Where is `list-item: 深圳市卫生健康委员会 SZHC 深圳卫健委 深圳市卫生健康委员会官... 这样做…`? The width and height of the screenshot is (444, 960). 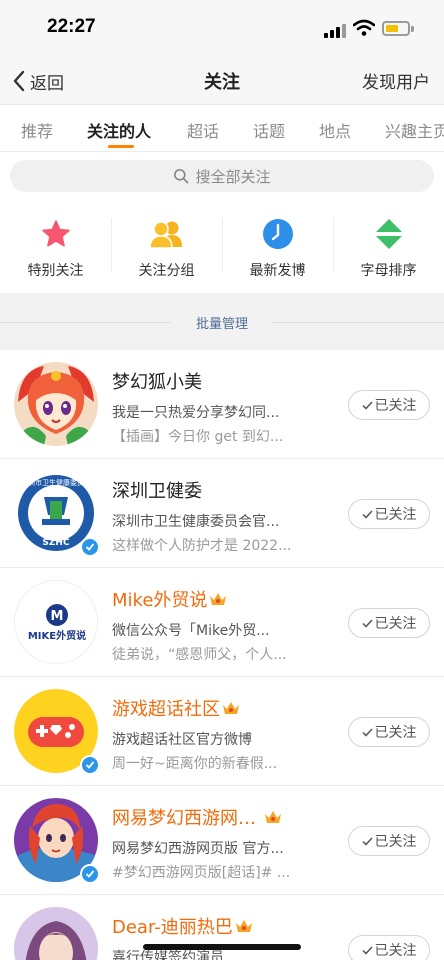 list-item: 深圳市卫生健康委员会 SZHC 深圳卫健委 深圳市卫生健康委员会官... 这样做… is located at coordinates (222, 513).